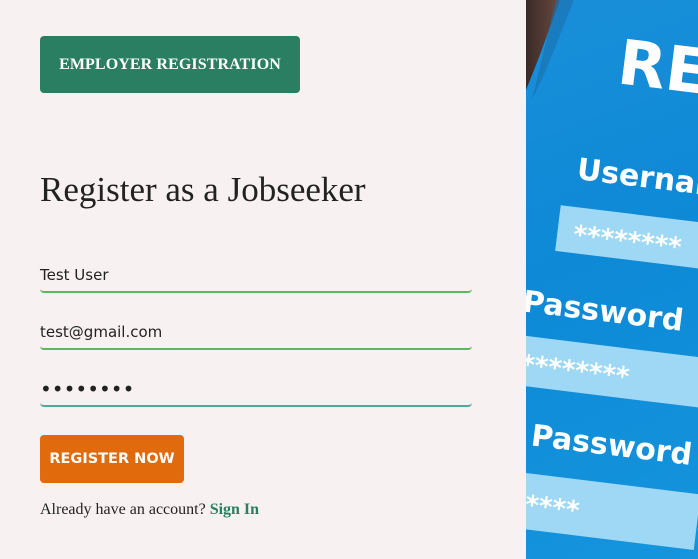 The image size is (698, 559). Describe the element at coordinates (234, 509) in the screenshot. I see `signin-link: Sign In` at that location.